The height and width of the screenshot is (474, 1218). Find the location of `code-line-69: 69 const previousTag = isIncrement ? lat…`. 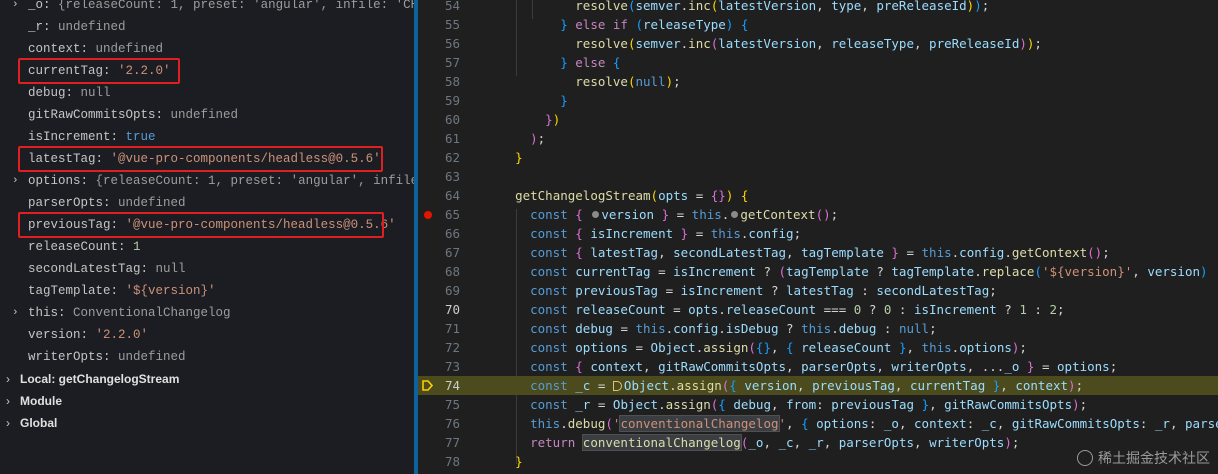

code-line-69: 69 const previousTag = isIncrement ? lat… is located at coordinates (818, 290).